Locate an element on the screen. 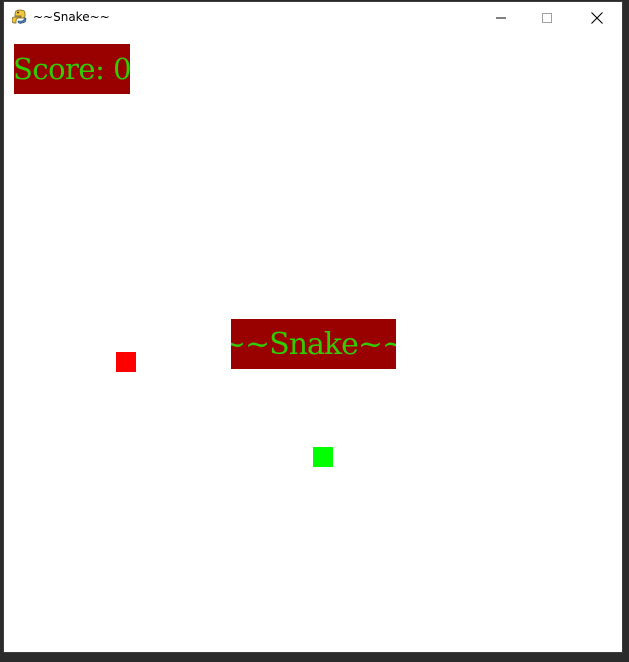 This screenshot has height=662, width=629. title-bar: ~~Snake~~ is located at coordinates (313, 18).